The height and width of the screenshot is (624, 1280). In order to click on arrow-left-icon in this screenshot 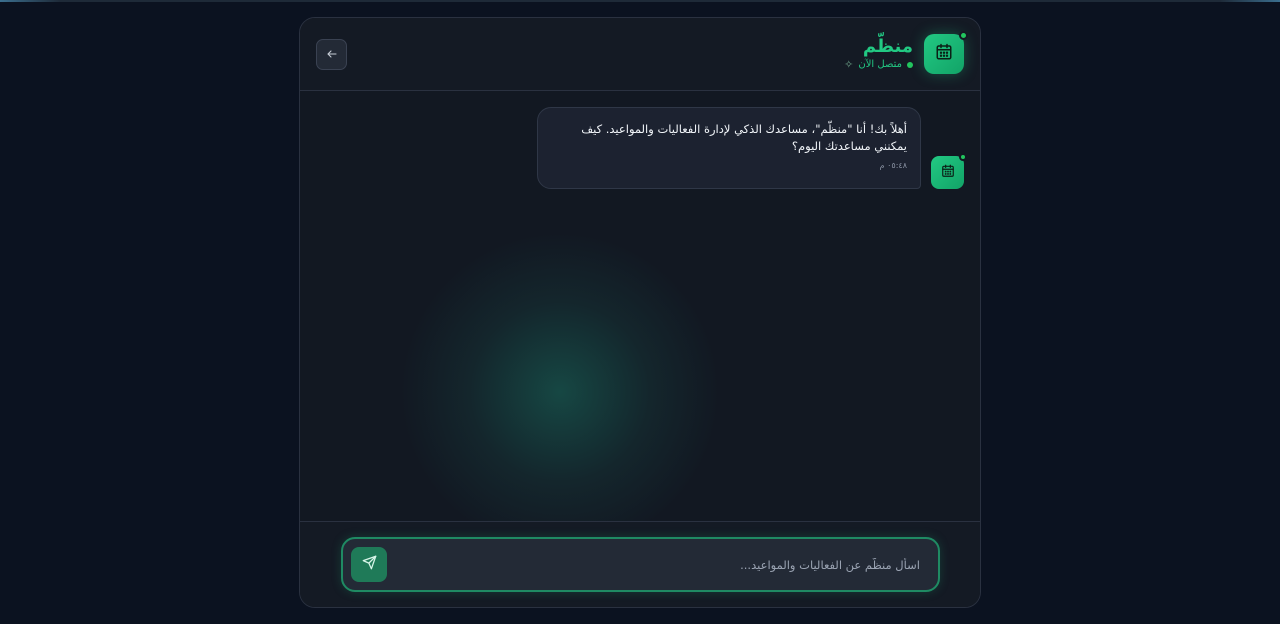, I will do `click(332, 54)`.